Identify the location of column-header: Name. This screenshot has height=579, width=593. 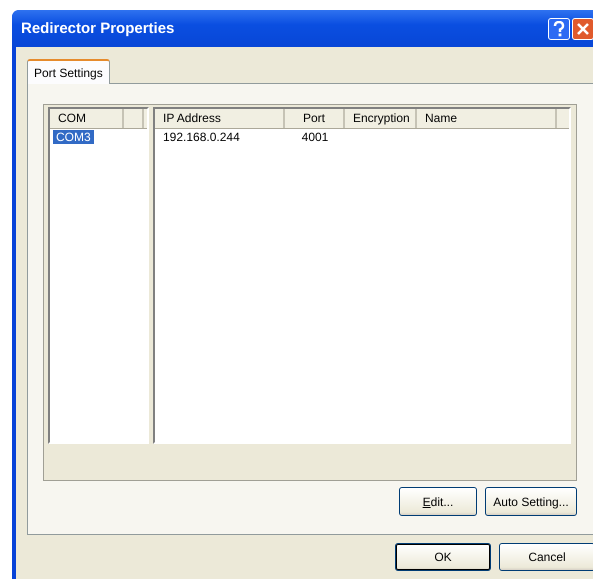
(487, 118).